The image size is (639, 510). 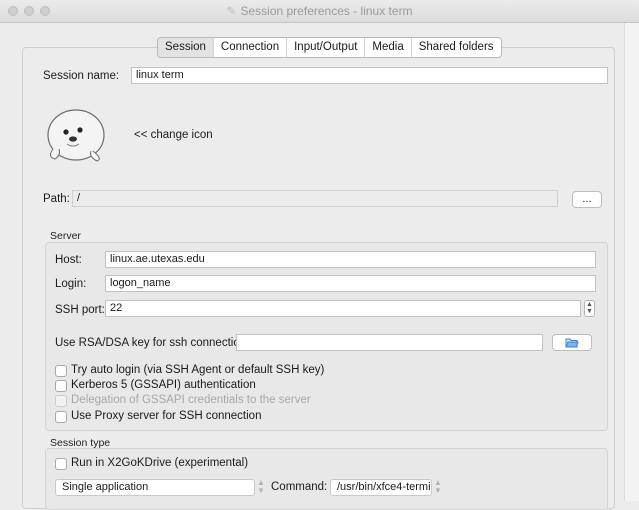 What do you see at coordinates (61, 401) in the screenshot?
I see `gssapi-delegation-checkbox` at bounding box center [61, 401].